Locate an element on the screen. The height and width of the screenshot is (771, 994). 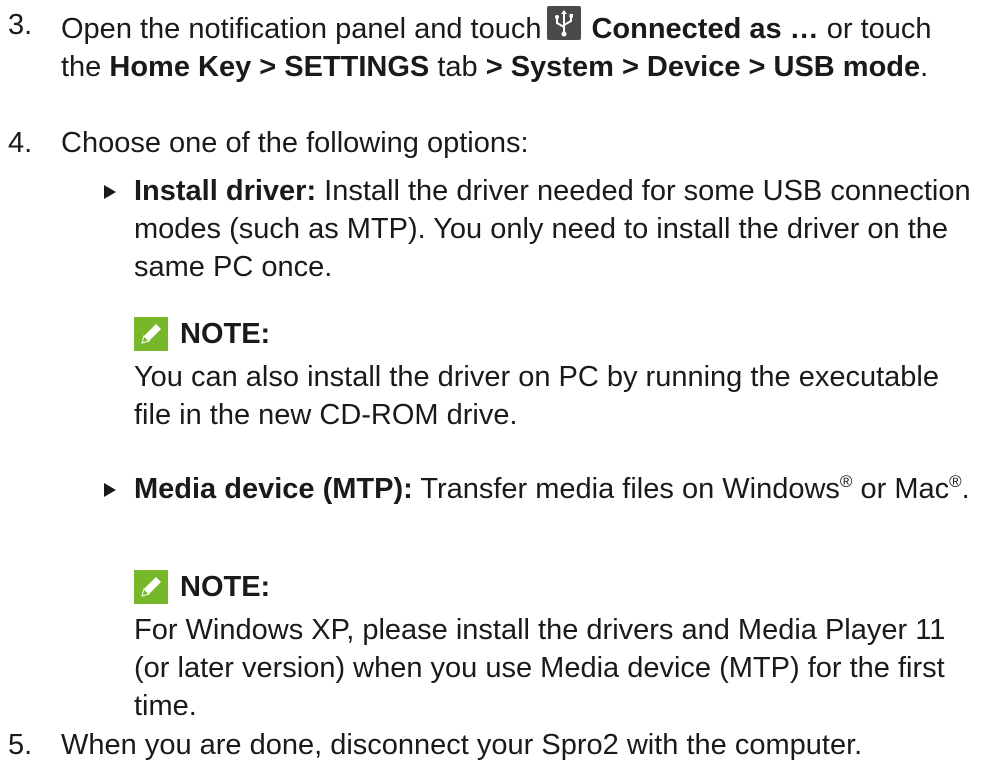
option-description: or Mac is located at coordinates (901, 489).